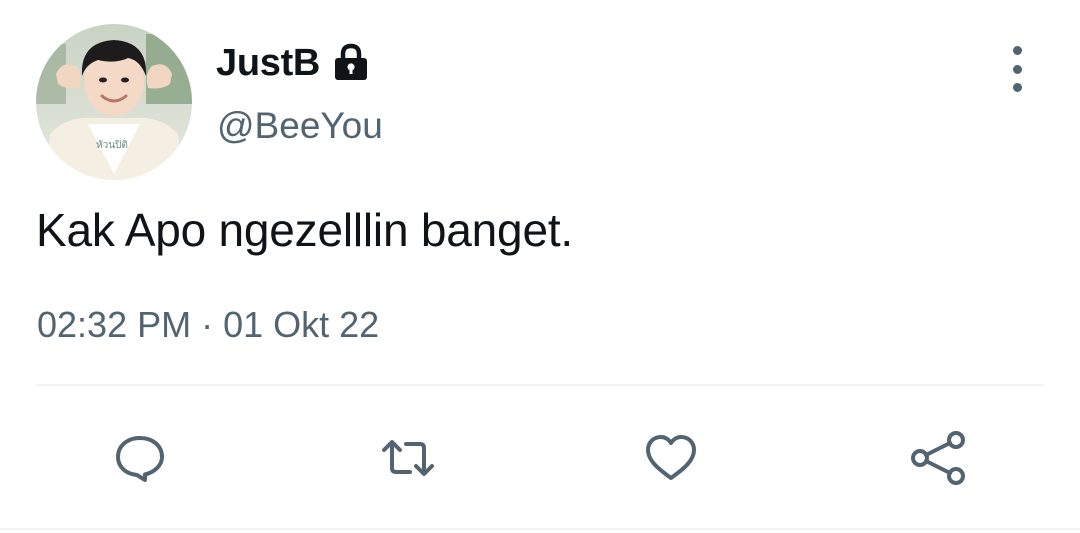 The height and width of the screenshot is (533, 1080). I want to click on reply-button, so click(140, 458).